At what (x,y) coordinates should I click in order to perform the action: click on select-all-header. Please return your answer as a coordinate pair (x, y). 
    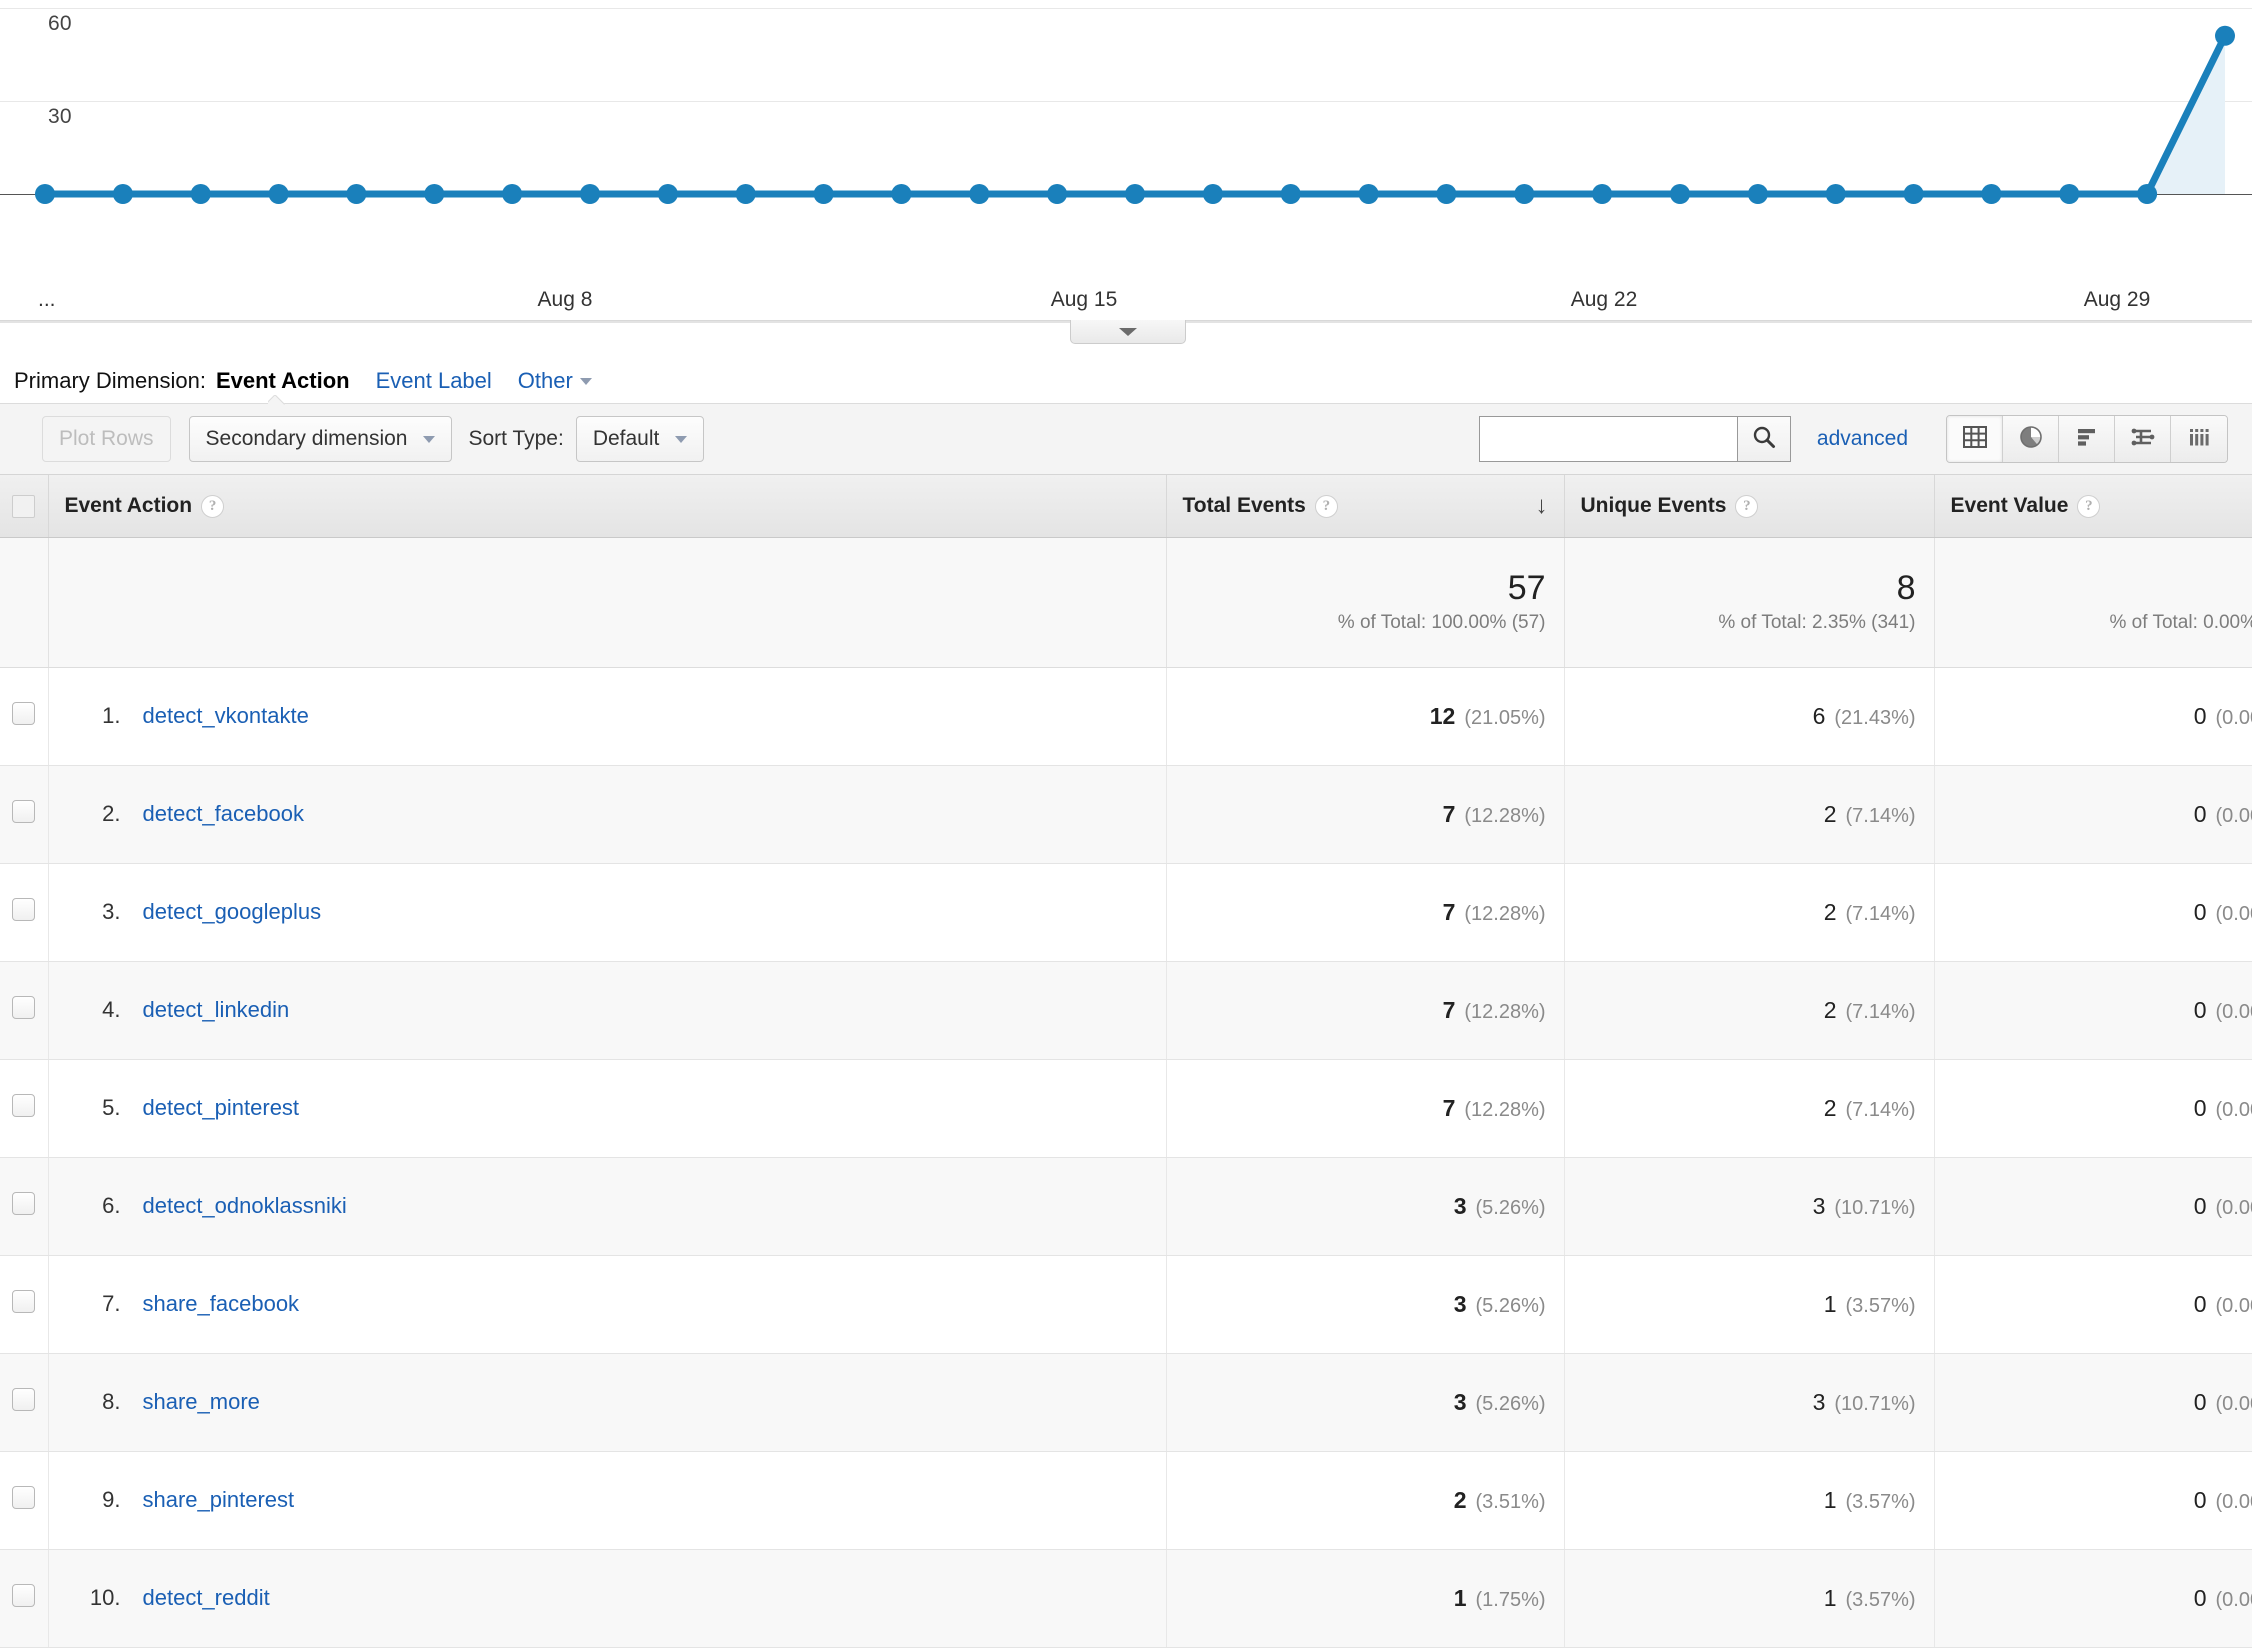
    Looking at the image, I should click on (24, 506).